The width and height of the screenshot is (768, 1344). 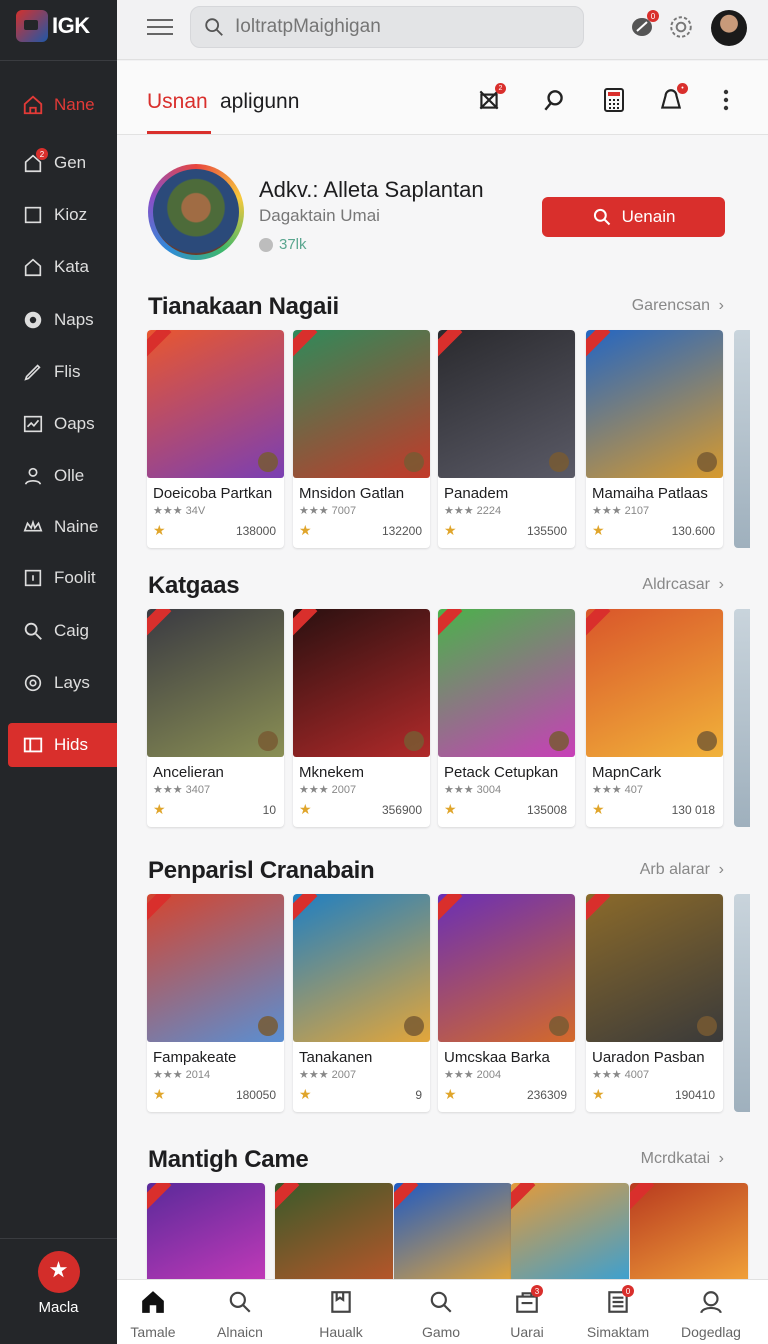 I want to click on game-card: Mamaiha Patlaas ★★★ 2107 ★ 130.600, so click(x=654, y=439).